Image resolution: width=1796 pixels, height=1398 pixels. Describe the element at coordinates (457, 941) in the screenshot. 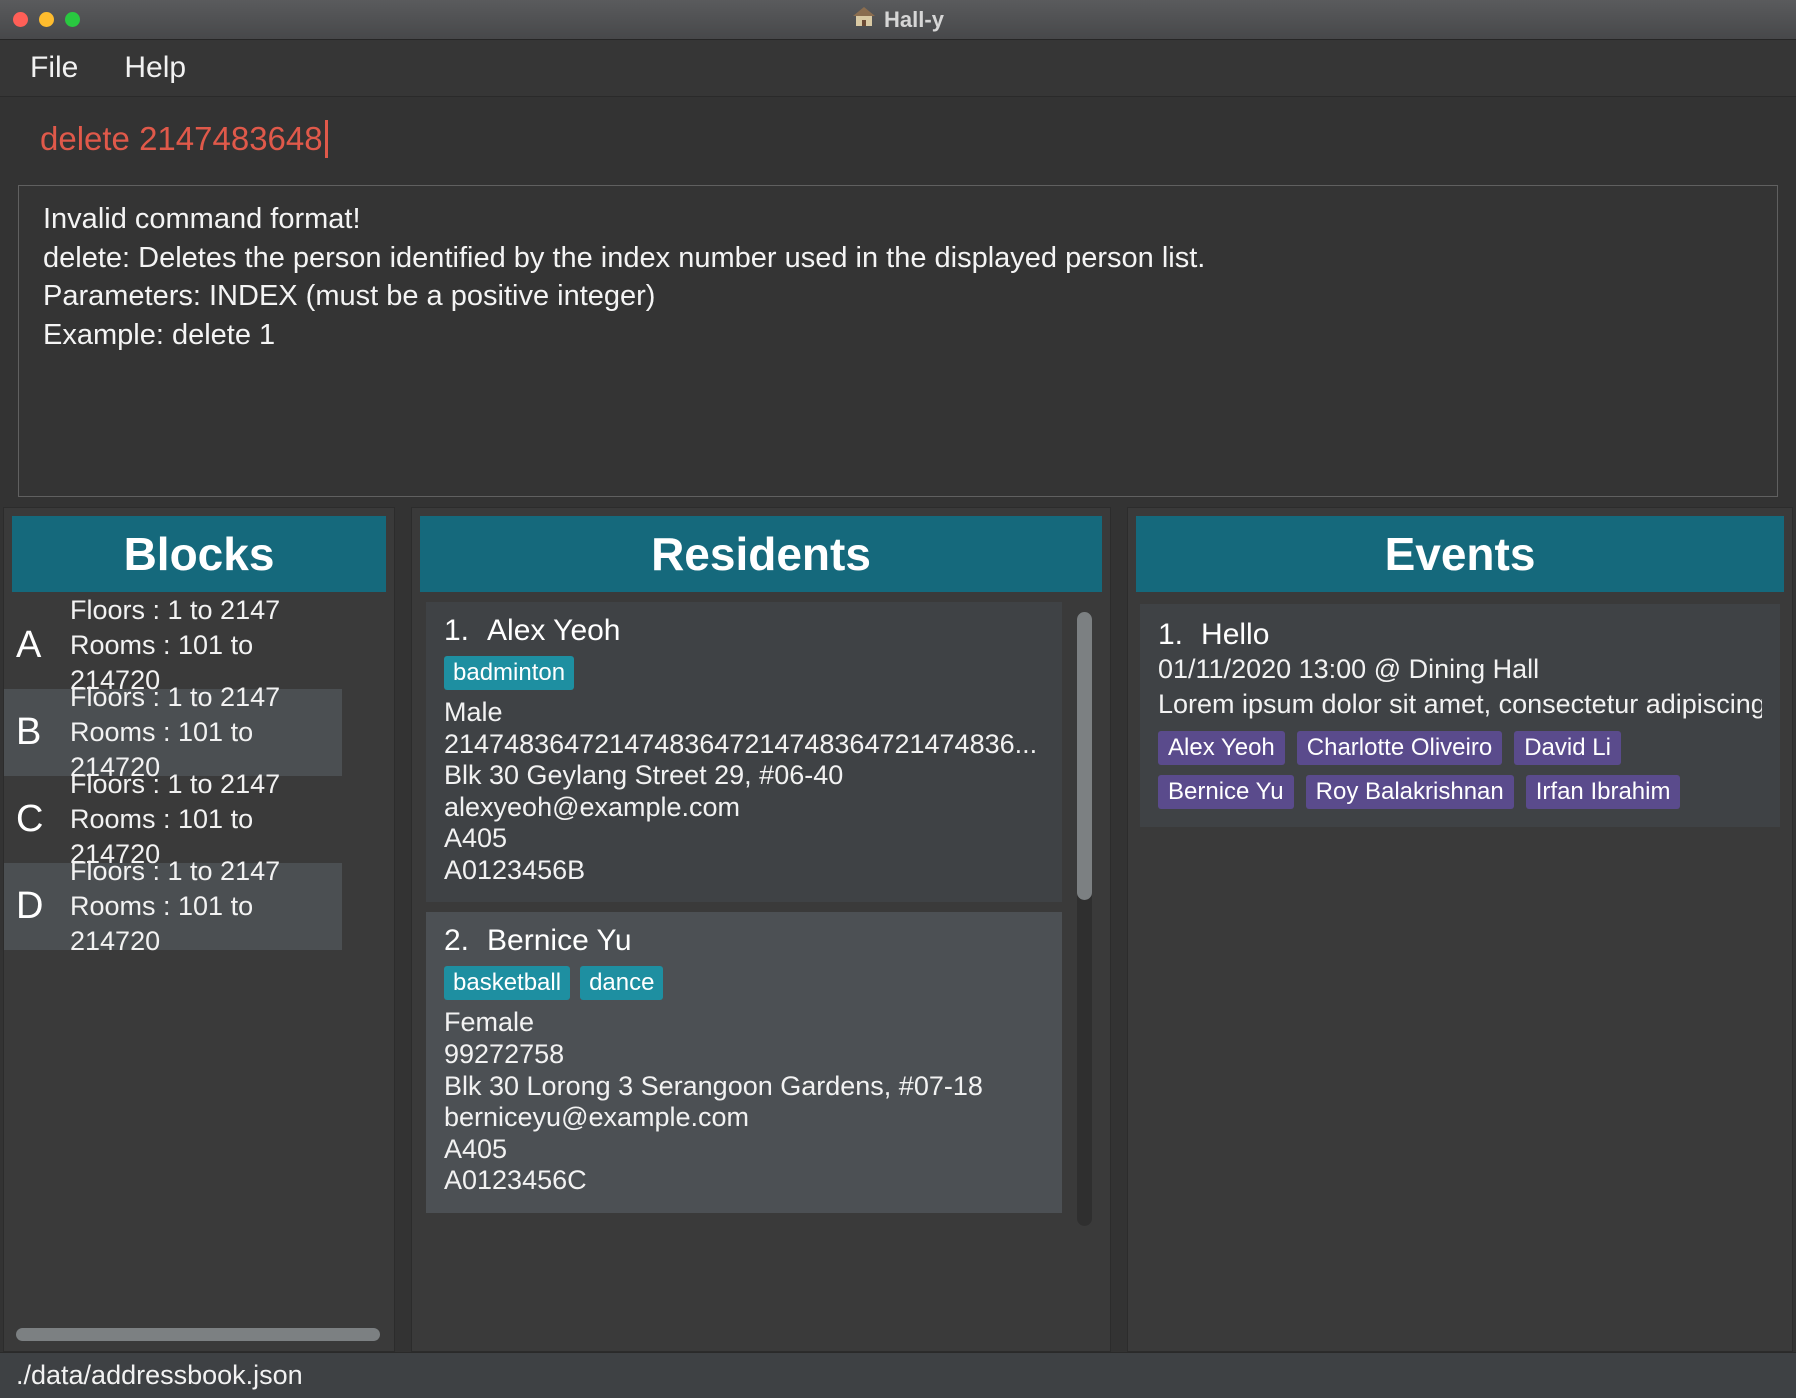

I see `resident-index: 2.` at that location.